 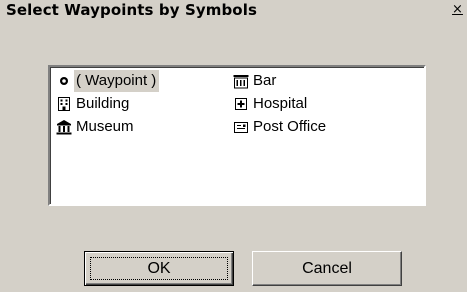 I want to click on museum-icon, so click(x=64, y=127).